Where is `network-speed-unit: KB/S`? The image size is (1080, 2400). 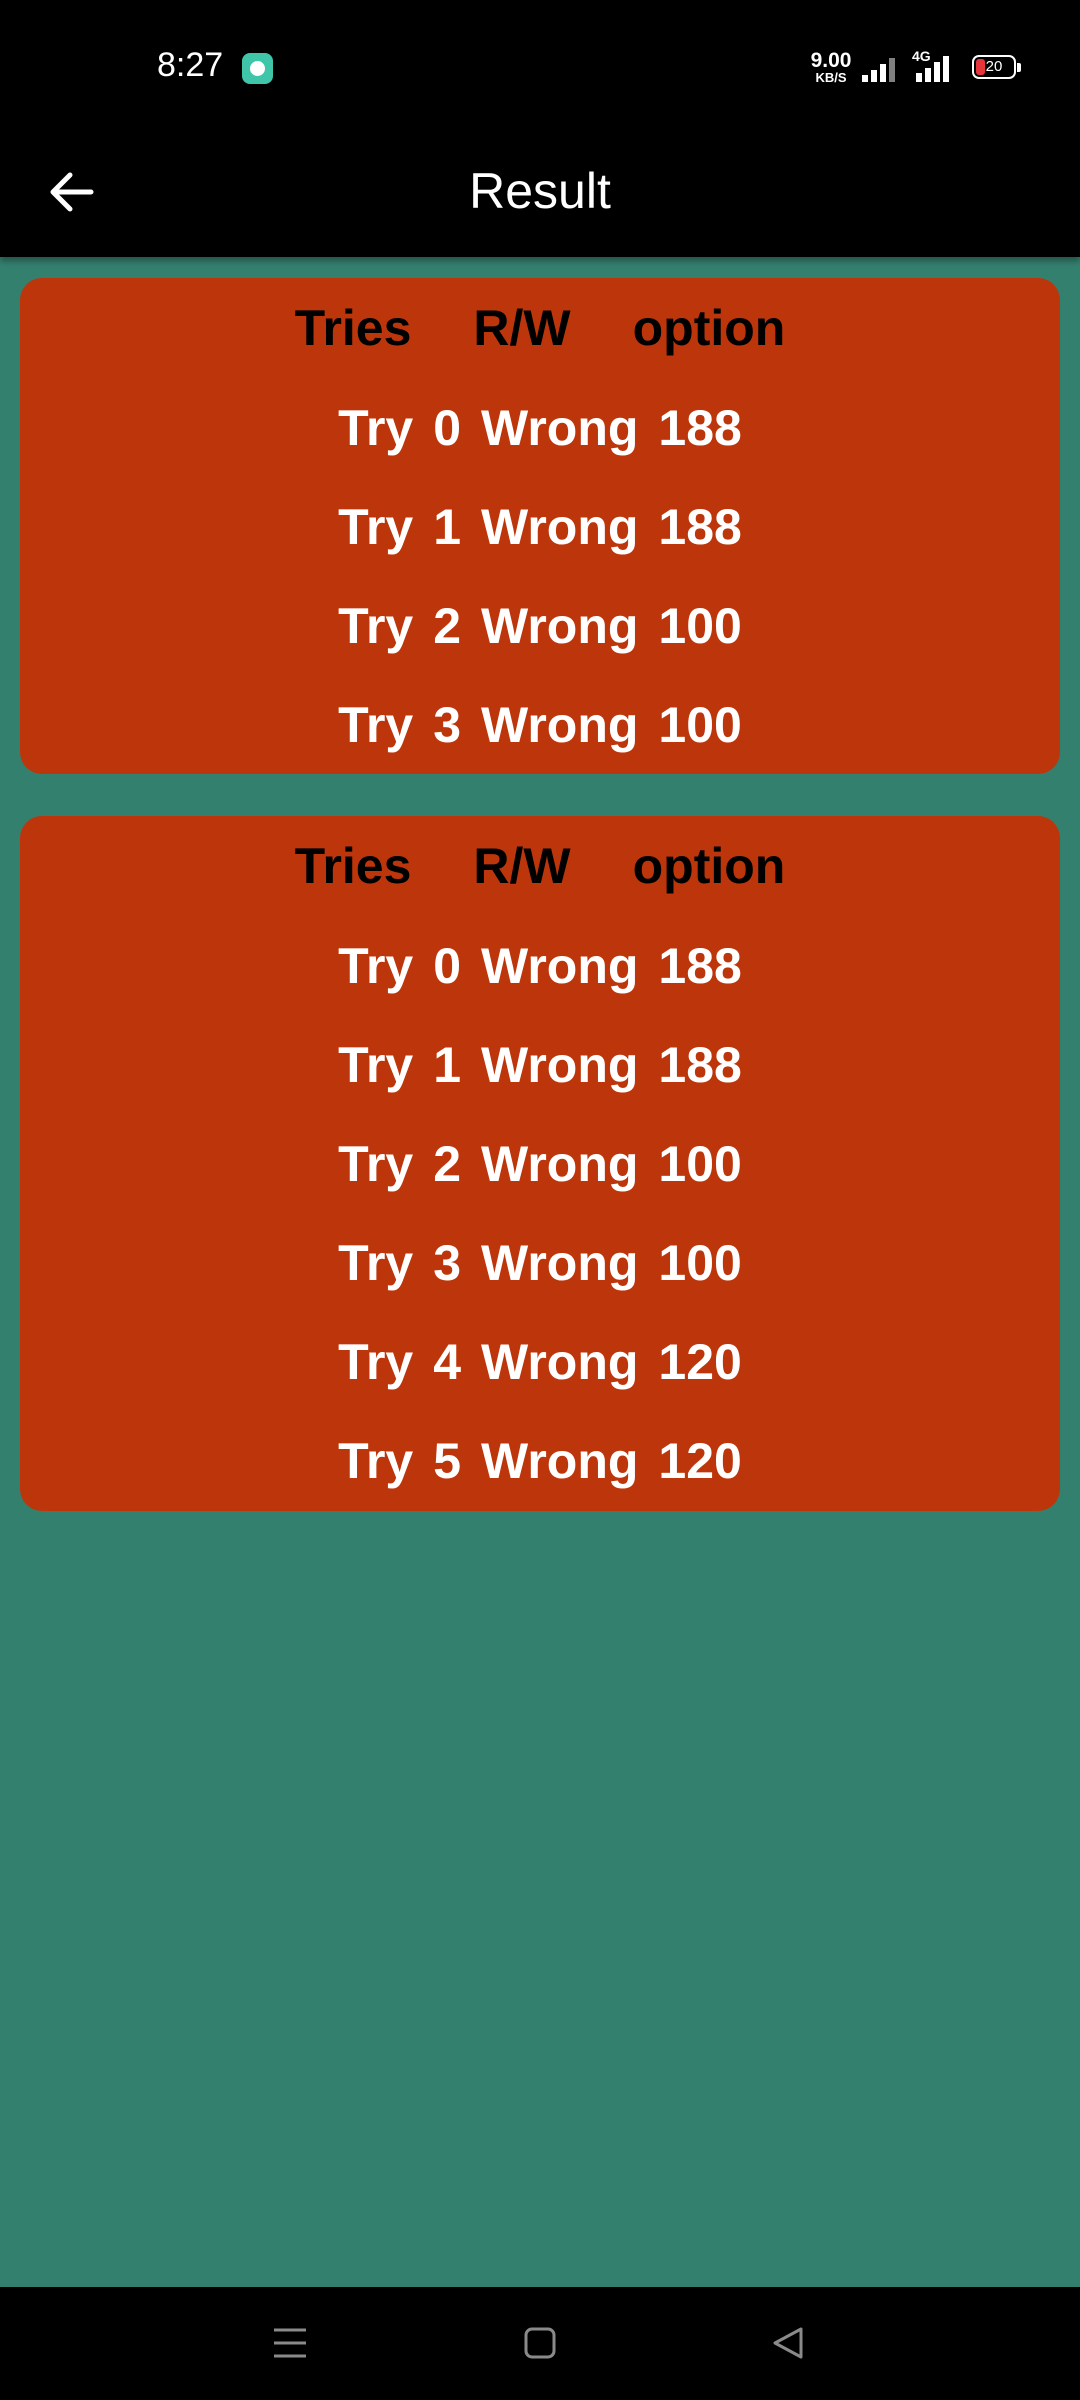
network-speed-unit: KB/S is located at coordinates (831, 77).